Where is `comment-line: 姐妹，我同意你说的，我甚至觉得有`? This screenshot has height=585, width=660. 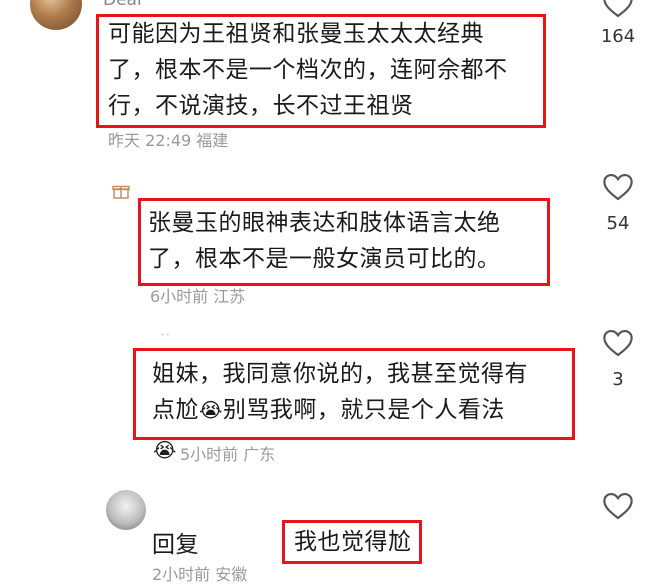 comment-line: 姐妹，我同意你说的，我甚至觉得有 is located at coordinates (340, 374).